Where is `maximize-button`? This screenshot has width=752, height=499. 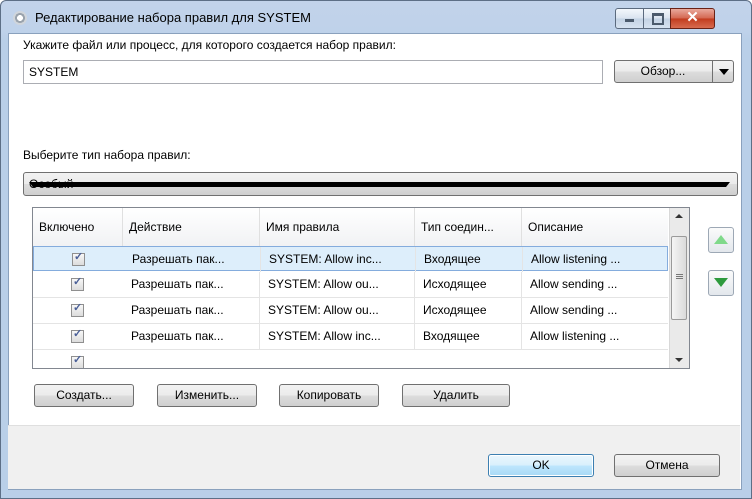
maximize-button is located at coordinates (657, 18).